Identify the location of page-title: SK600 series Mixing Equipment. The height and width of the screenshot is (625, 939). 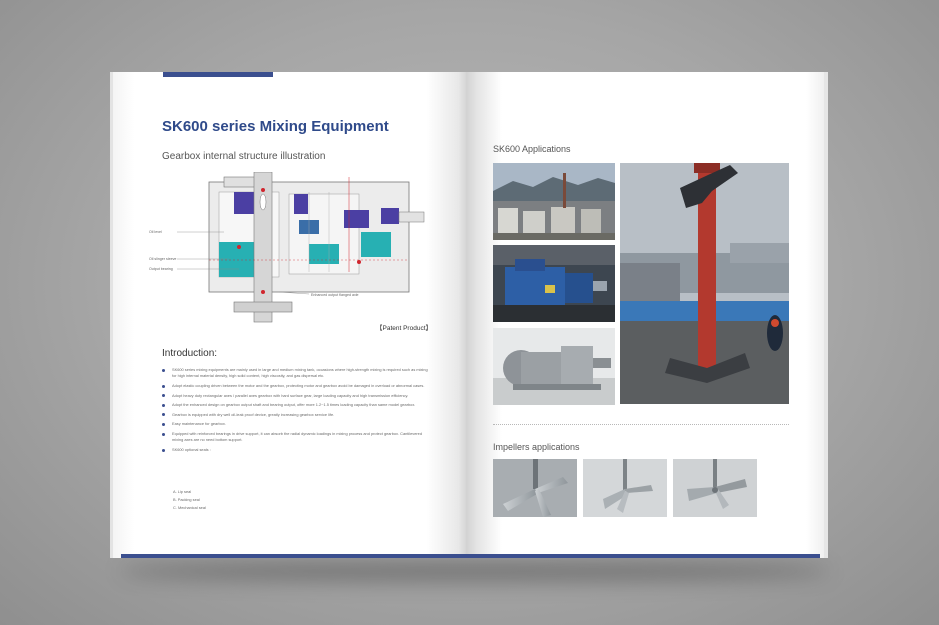
(275, 126).